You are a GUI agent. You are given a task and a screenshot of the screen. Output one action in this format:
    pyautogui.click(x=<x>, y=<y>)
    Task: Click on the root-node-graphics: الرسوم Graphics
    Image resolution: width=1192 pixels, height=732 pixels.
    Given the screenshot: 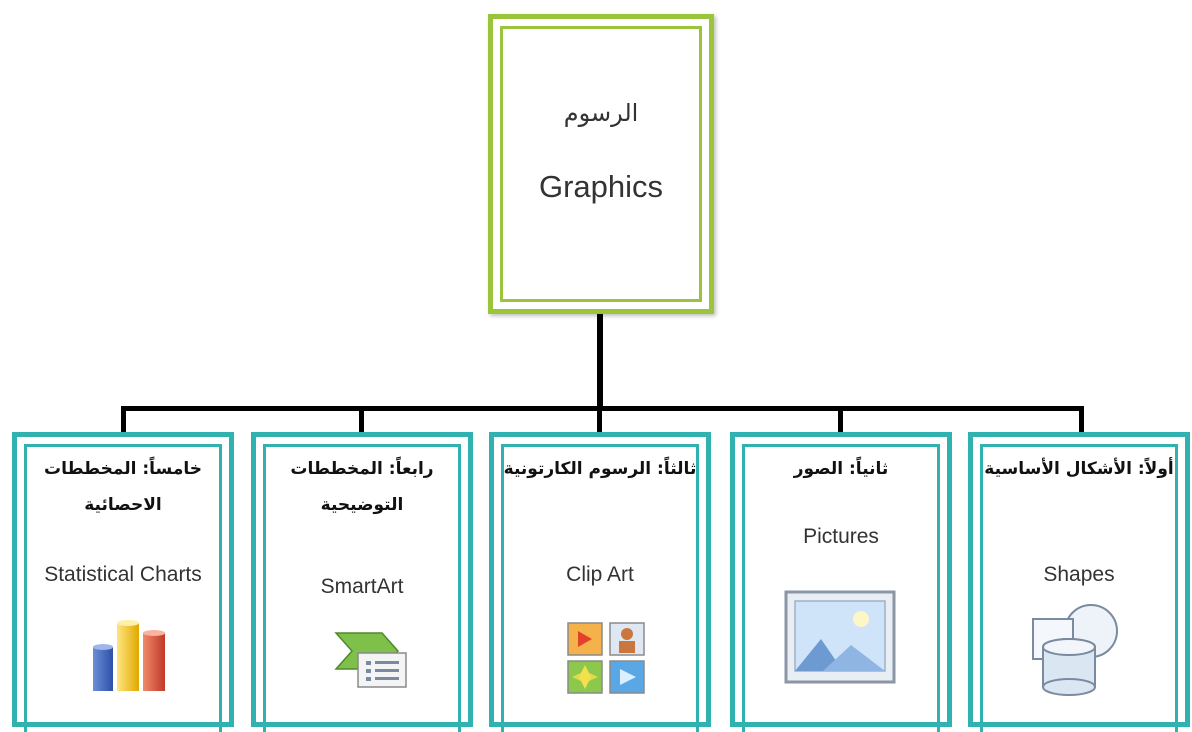 What is the action you would take?
    pyautogui.click(x=601, y=164)
    